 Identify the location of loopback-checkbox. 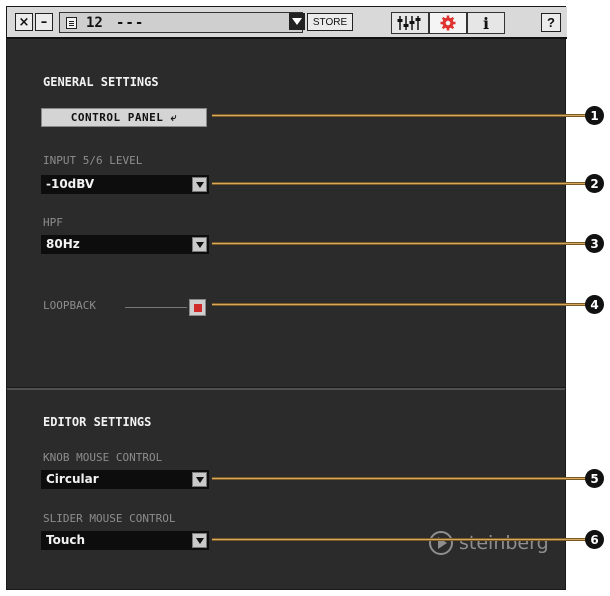
(197, 307).